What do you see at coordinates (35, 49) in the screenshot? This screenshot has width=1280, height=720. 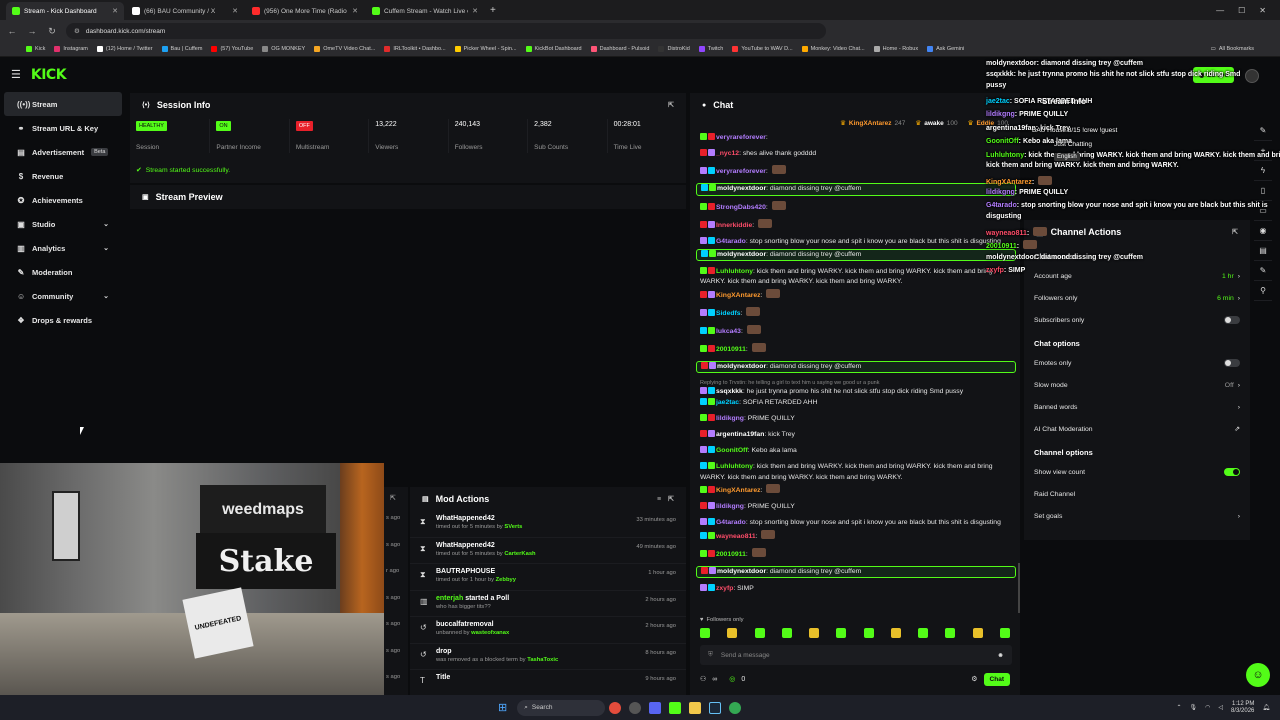 I see `bookmark-item: Kick` at bounding box center [35, 49].